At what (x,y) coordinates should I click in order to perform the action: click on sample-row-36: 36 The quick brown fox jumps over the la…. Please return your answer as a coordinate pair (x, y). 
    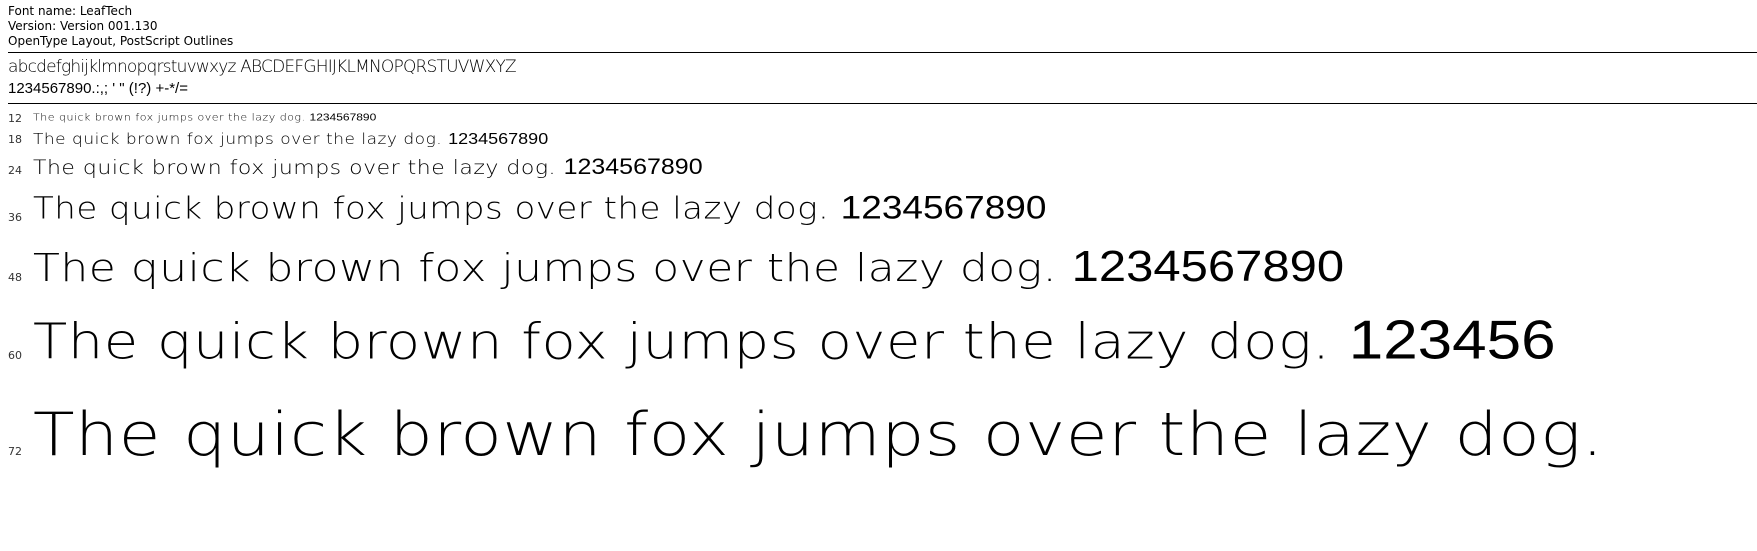
    Looking at the image, I should click on (878, 205).